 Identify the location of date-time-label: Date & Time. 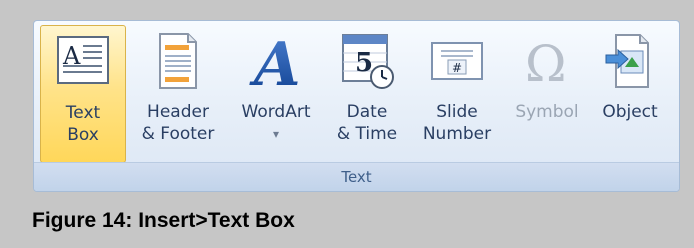
(367, 123).